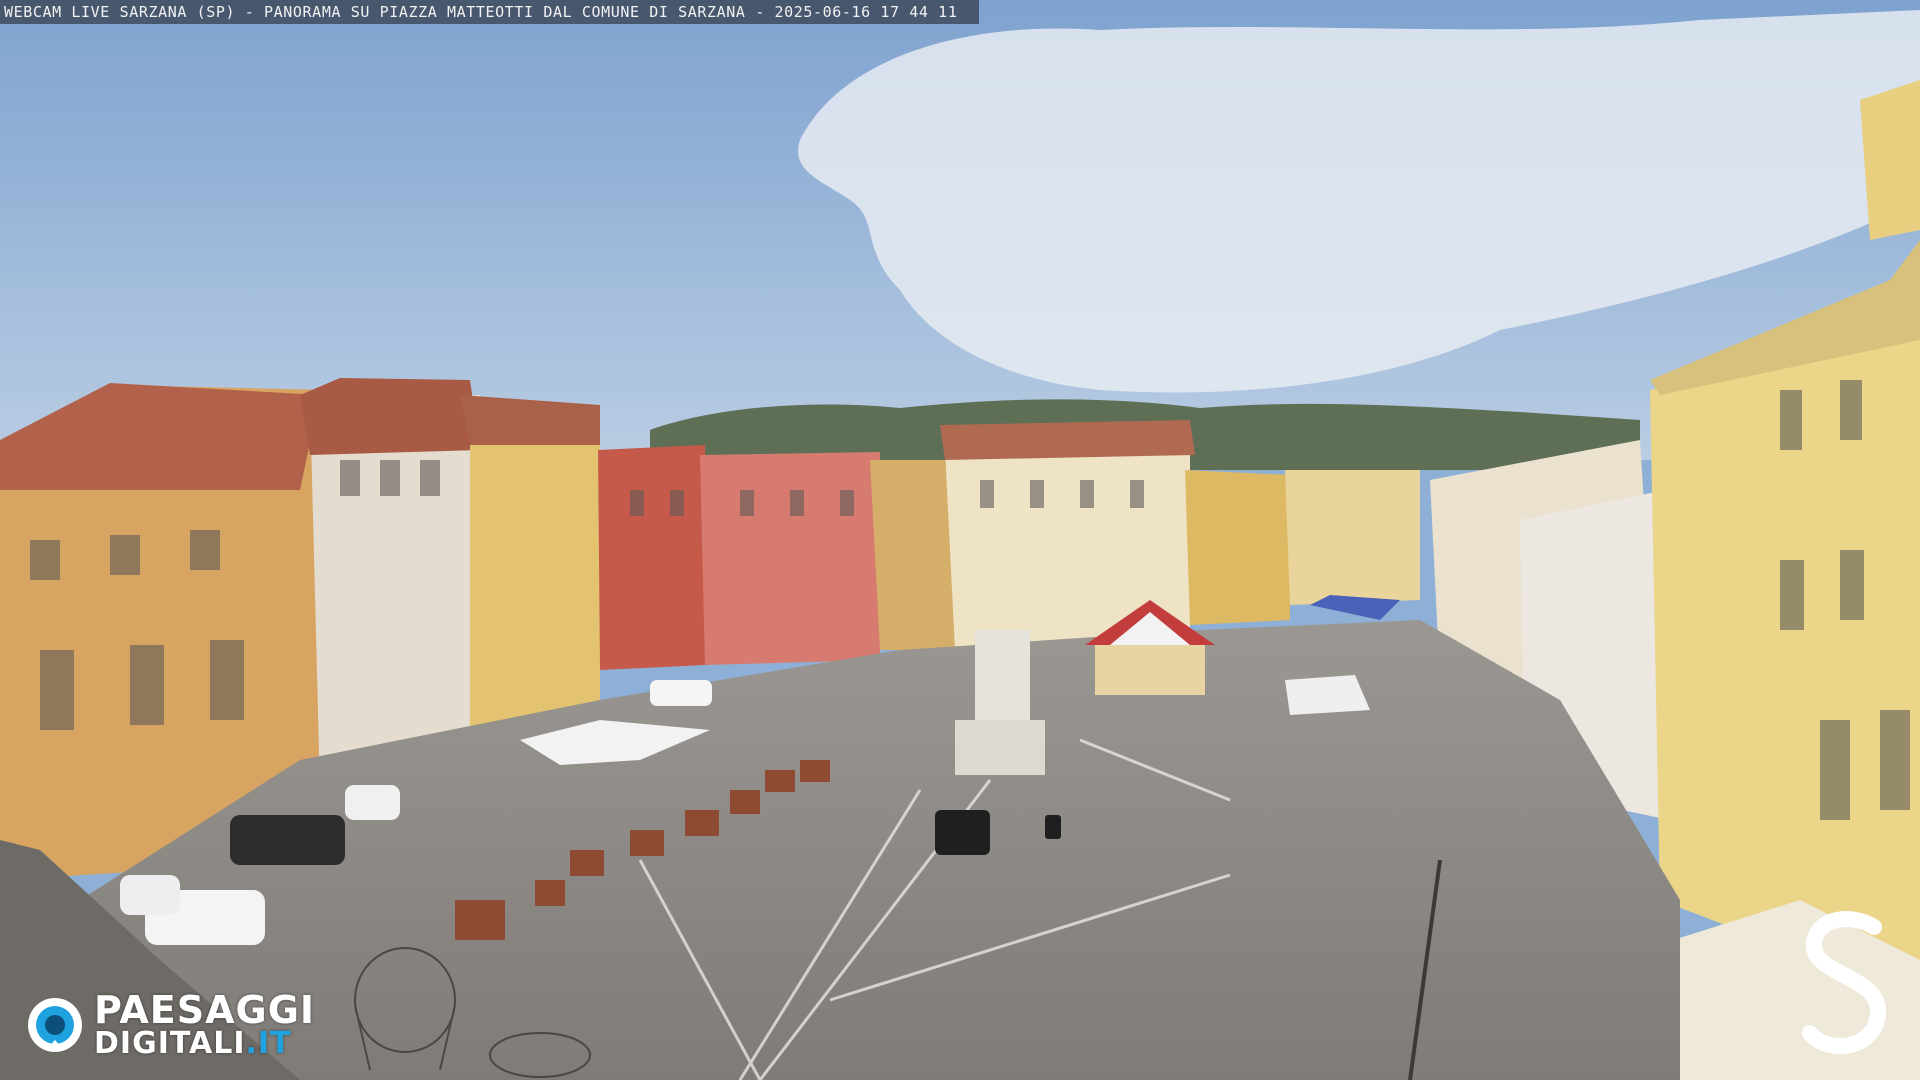 This screenshot has height=1080, width=1920. What do you see at coordinates (1844, 983) in the screenshot?
I see `corner-s-logo-icon: S` at bounding box center [1844, 983].